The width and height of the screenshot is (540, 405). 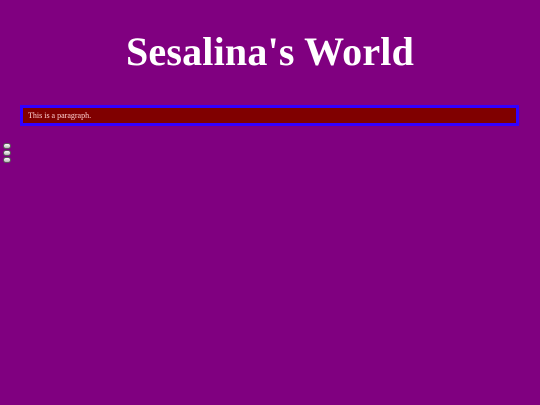 I want to click on page-title: Sesalina's World, so click(x=270, y=51).